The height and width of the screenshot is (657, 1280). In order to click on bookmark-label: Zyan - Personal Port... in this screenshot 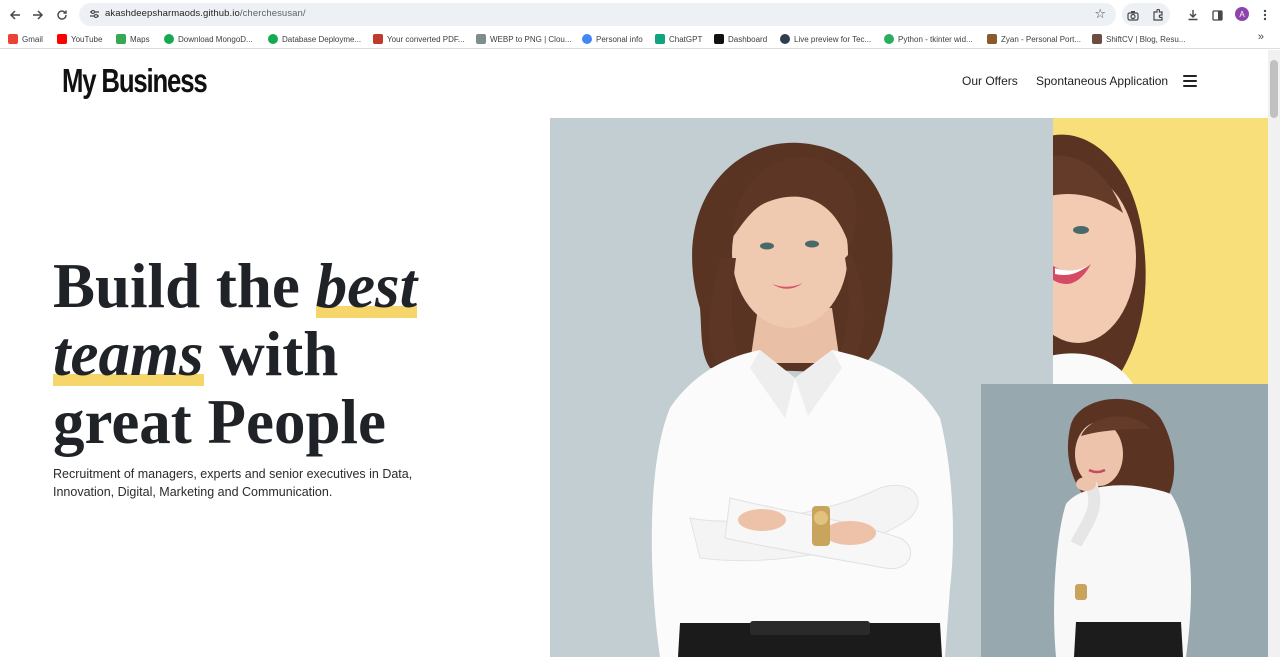, I will do `click(1041, 39)`.